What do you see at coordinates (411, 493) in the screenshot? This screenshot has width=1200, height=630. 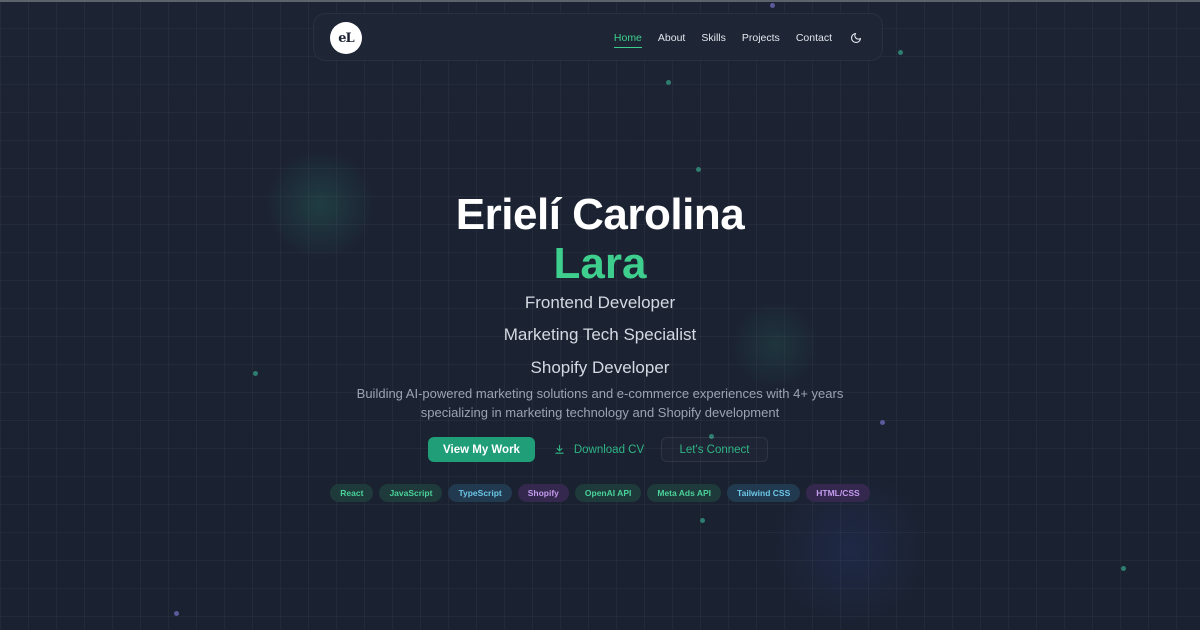 I see `tech-tag: JavaScript` at bounding box center [411, 493].